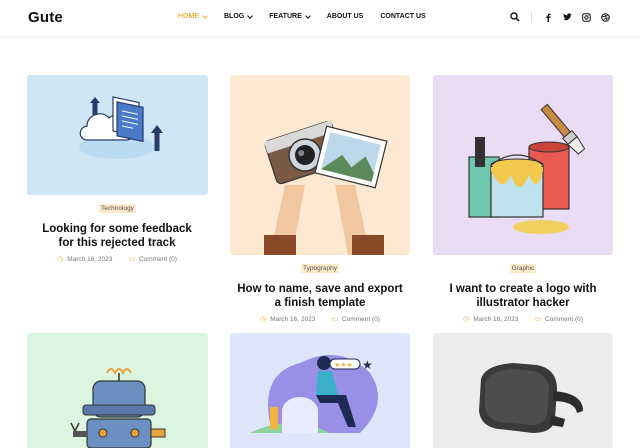 The image size is (640, 448). What do you see at coordinates (314, 394) in the screenshot?
I see `user-review-illustration: ★★★ ★` at bounding box center [314, 394].